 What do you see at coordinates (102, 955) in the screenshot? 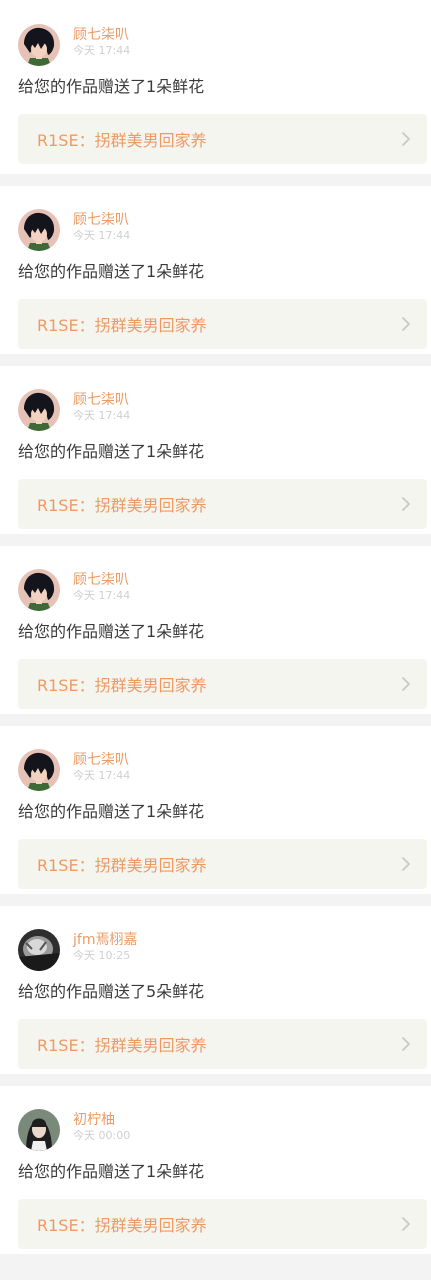
I see `timestamp: 今天 10:25` at bounding box center [102, 955].